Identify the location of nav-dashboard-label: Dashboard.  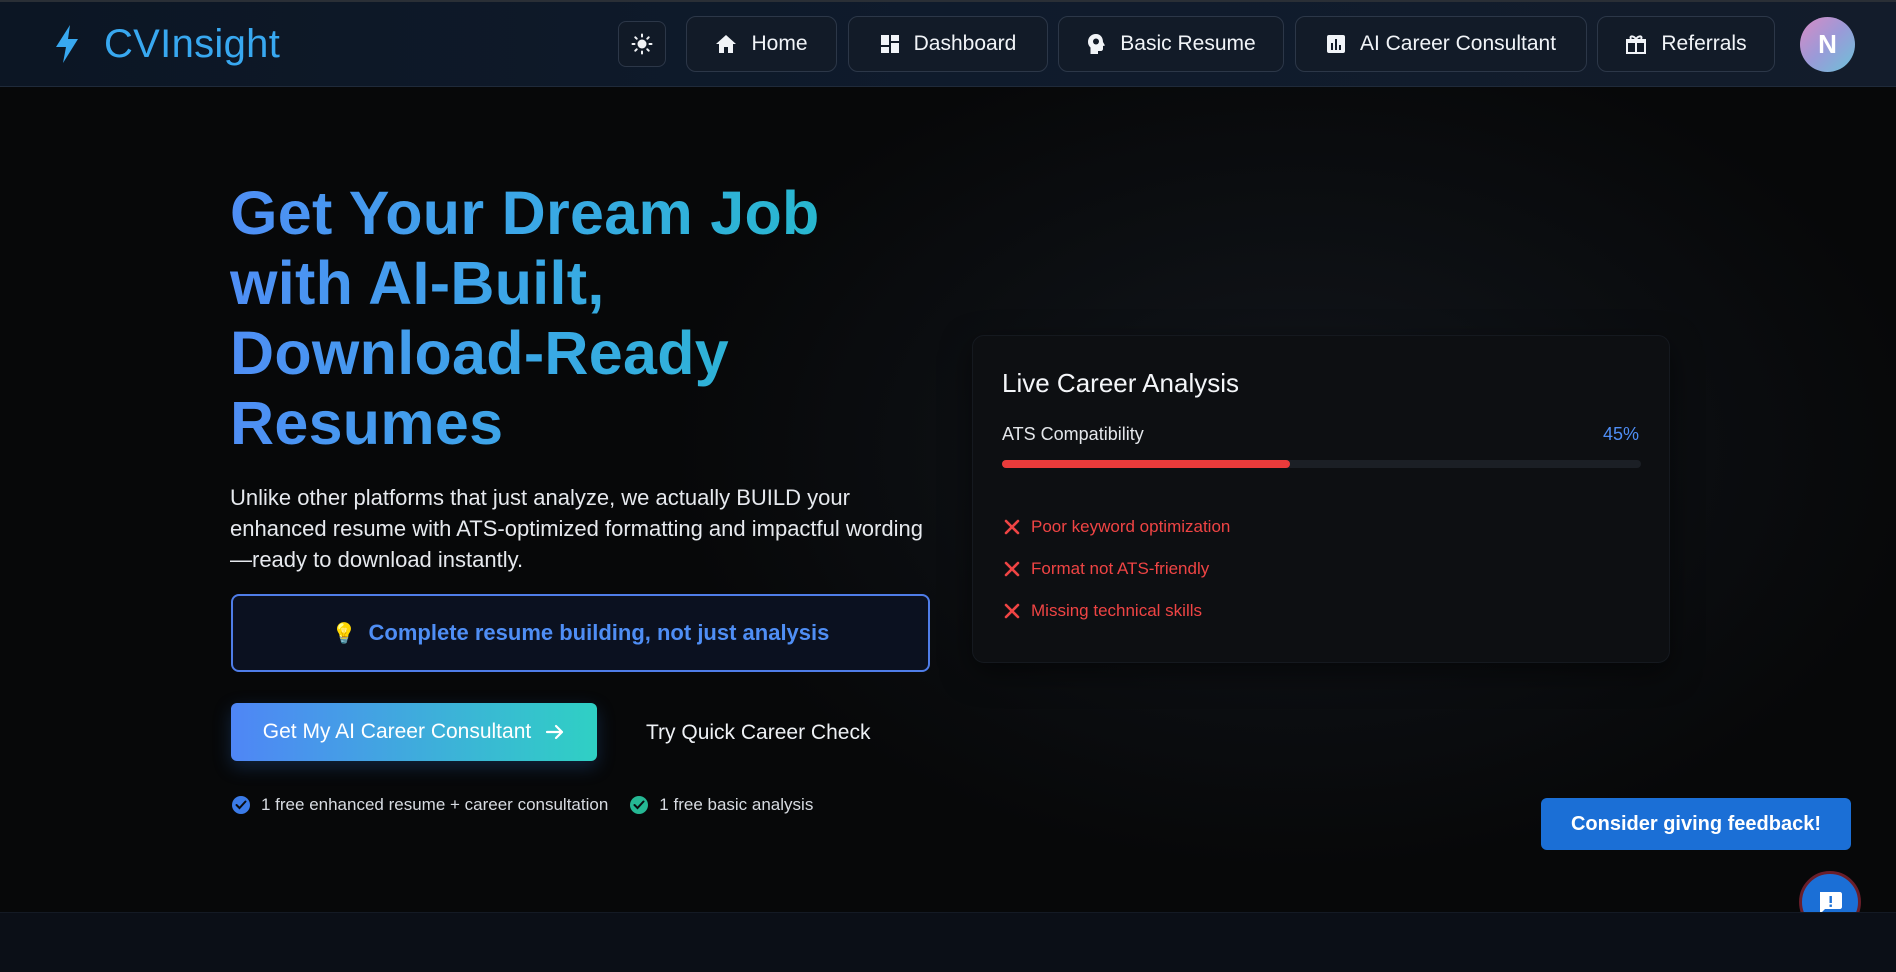
(965, 43).